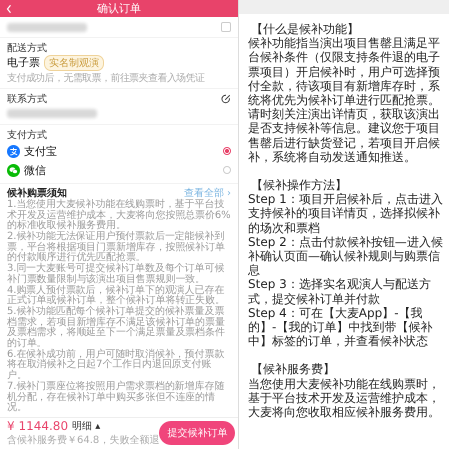 This screenshot has width=449, height=449. I want to click on tag: 实名制观演, so click(74, 62).